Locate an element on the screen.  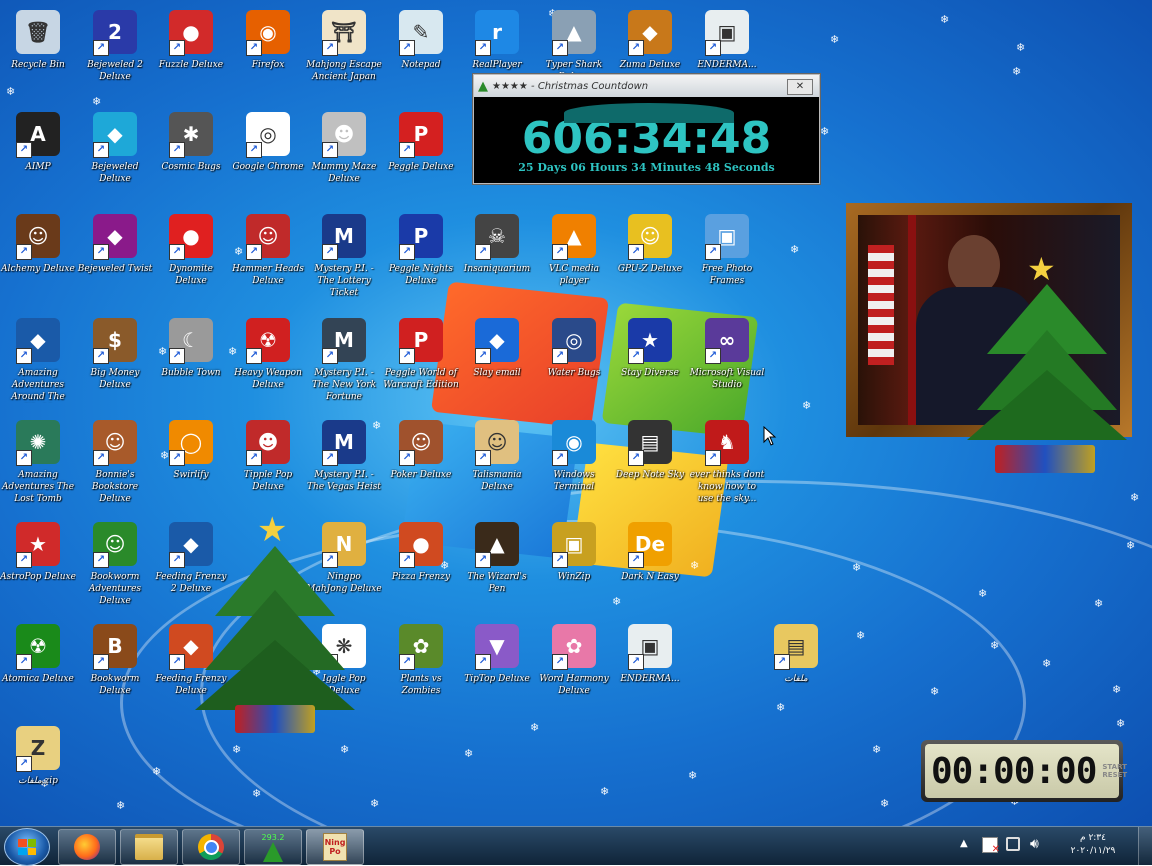
desktop-icon: ◉ ↗ Firefox is located at coordinates (268, 40).